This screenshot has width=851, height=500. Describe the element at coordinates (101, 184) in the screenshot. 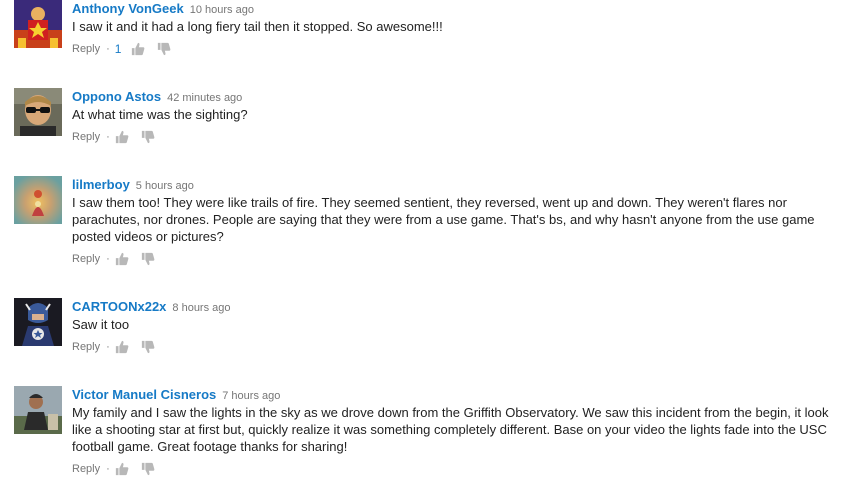

I see `comment-author: lilmerboy` at that location.